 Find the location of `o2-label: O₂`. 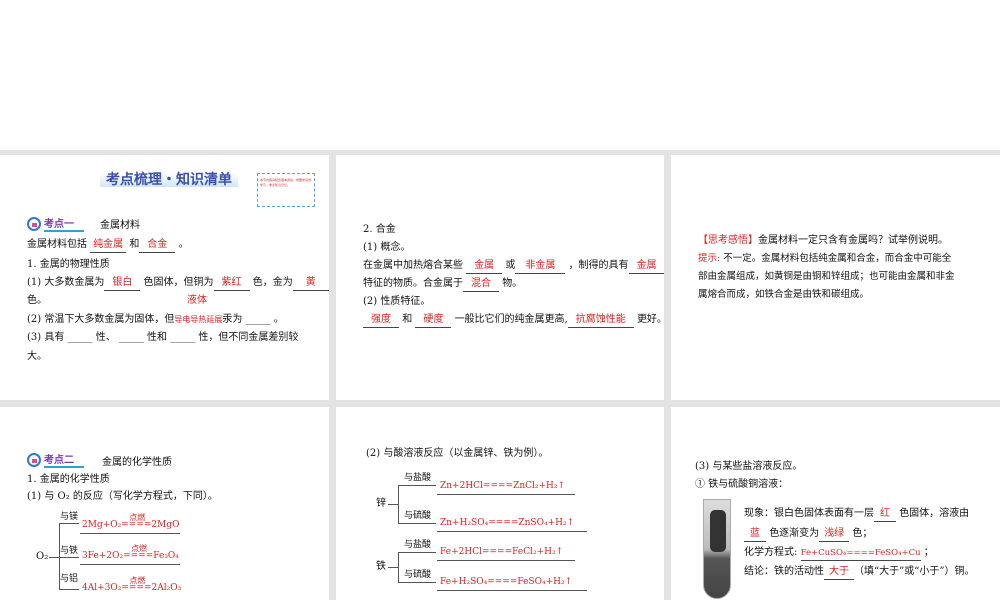

o2-label: O₂ is located at coordinates (42, 556).